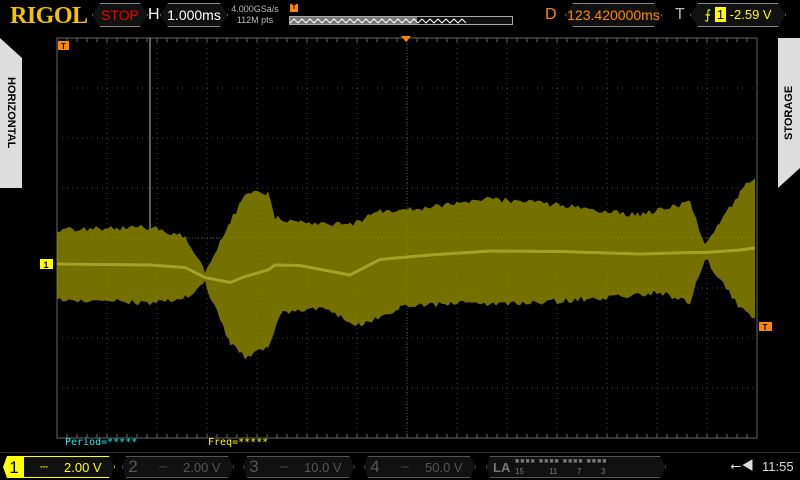 This screenshot has width=800, height=480. Describe the element at coordinates (561, 461) in the screenshot. I see `la-bit-indicators: ■■■■ ■■■■ ■■■■ ■■■■` at that location.